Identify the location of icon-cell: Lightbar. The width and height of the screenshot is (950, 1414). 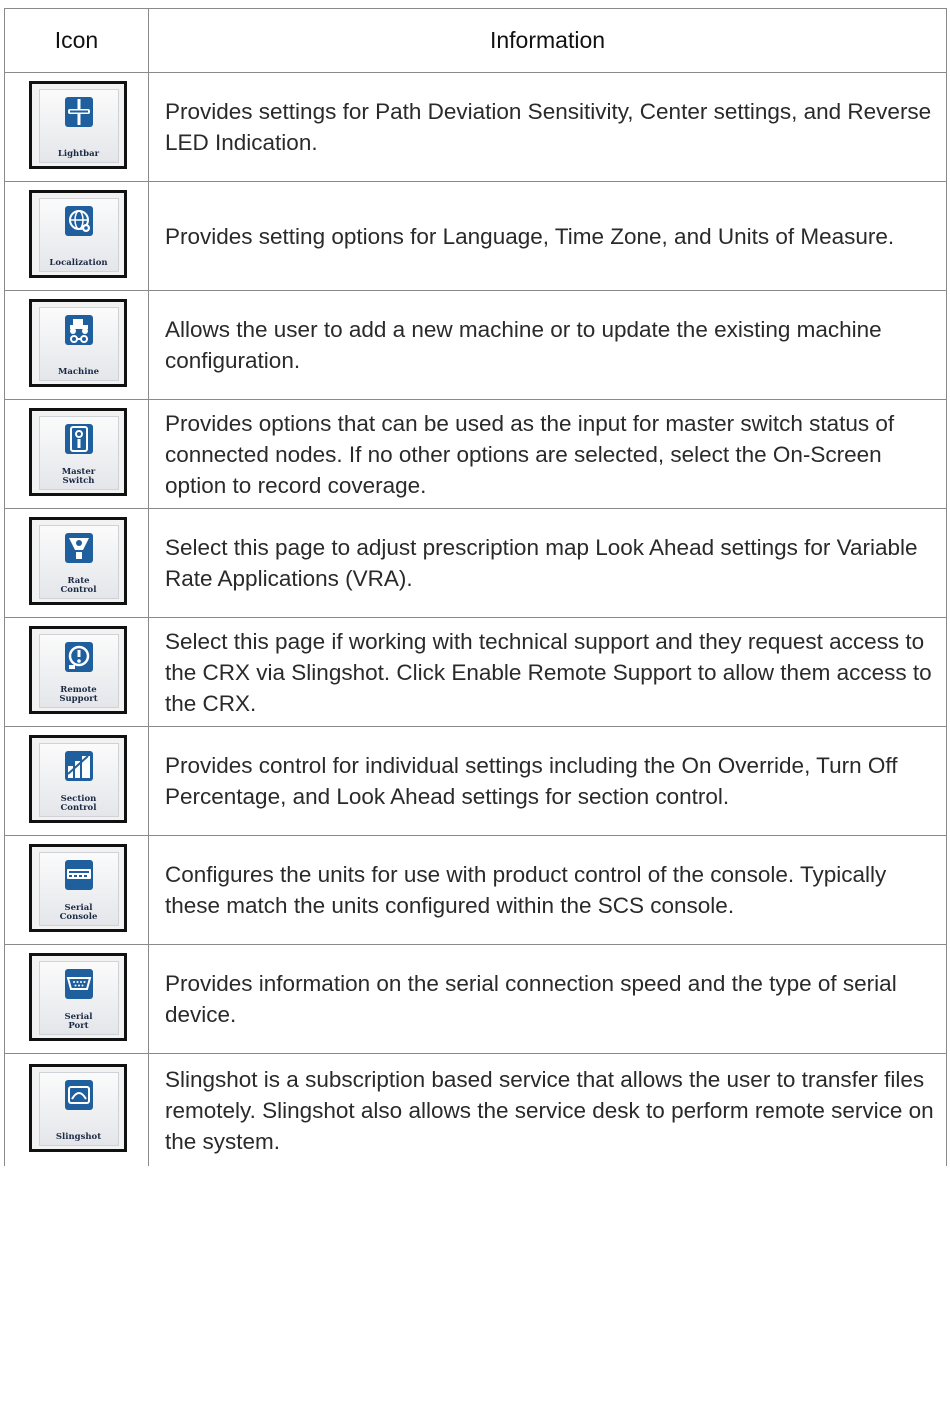
(76, 127).